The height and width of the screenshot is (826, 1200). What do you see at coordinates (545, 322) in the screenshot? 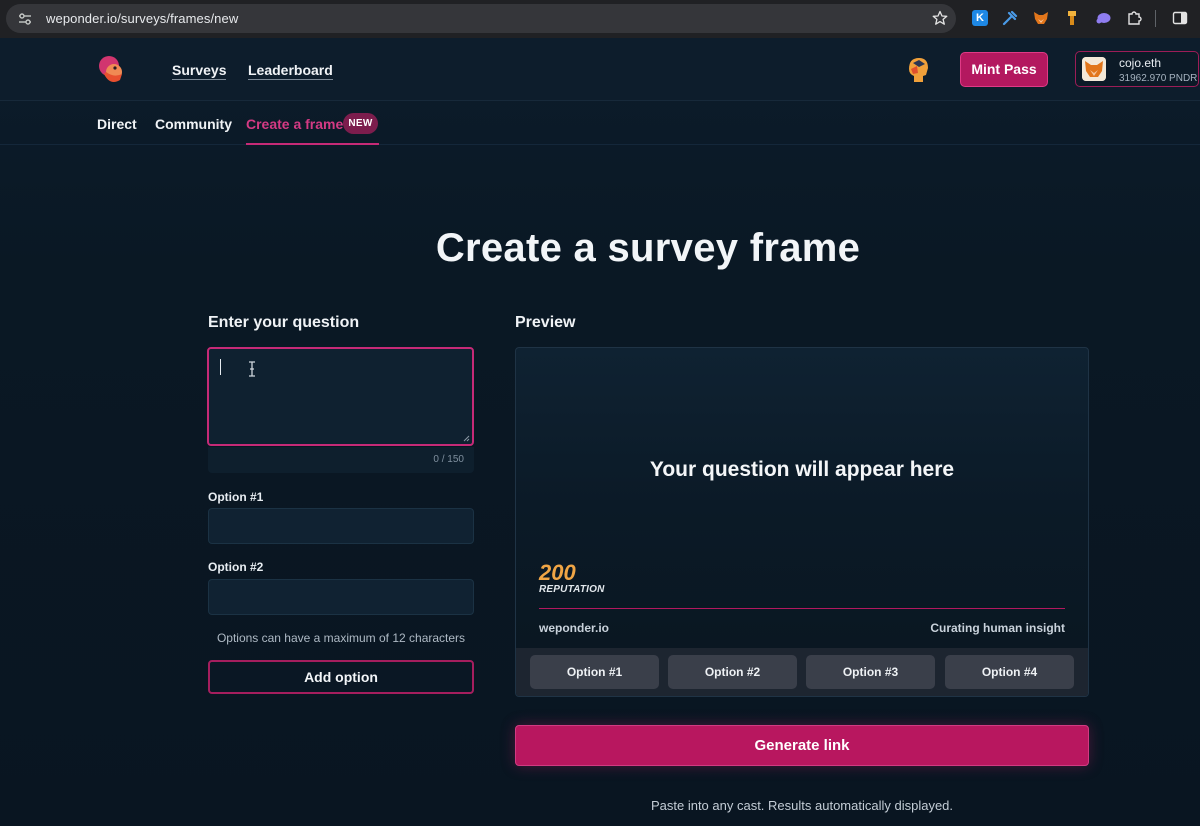
I see `preview-label: Preview` at bounding box center [545, 322].